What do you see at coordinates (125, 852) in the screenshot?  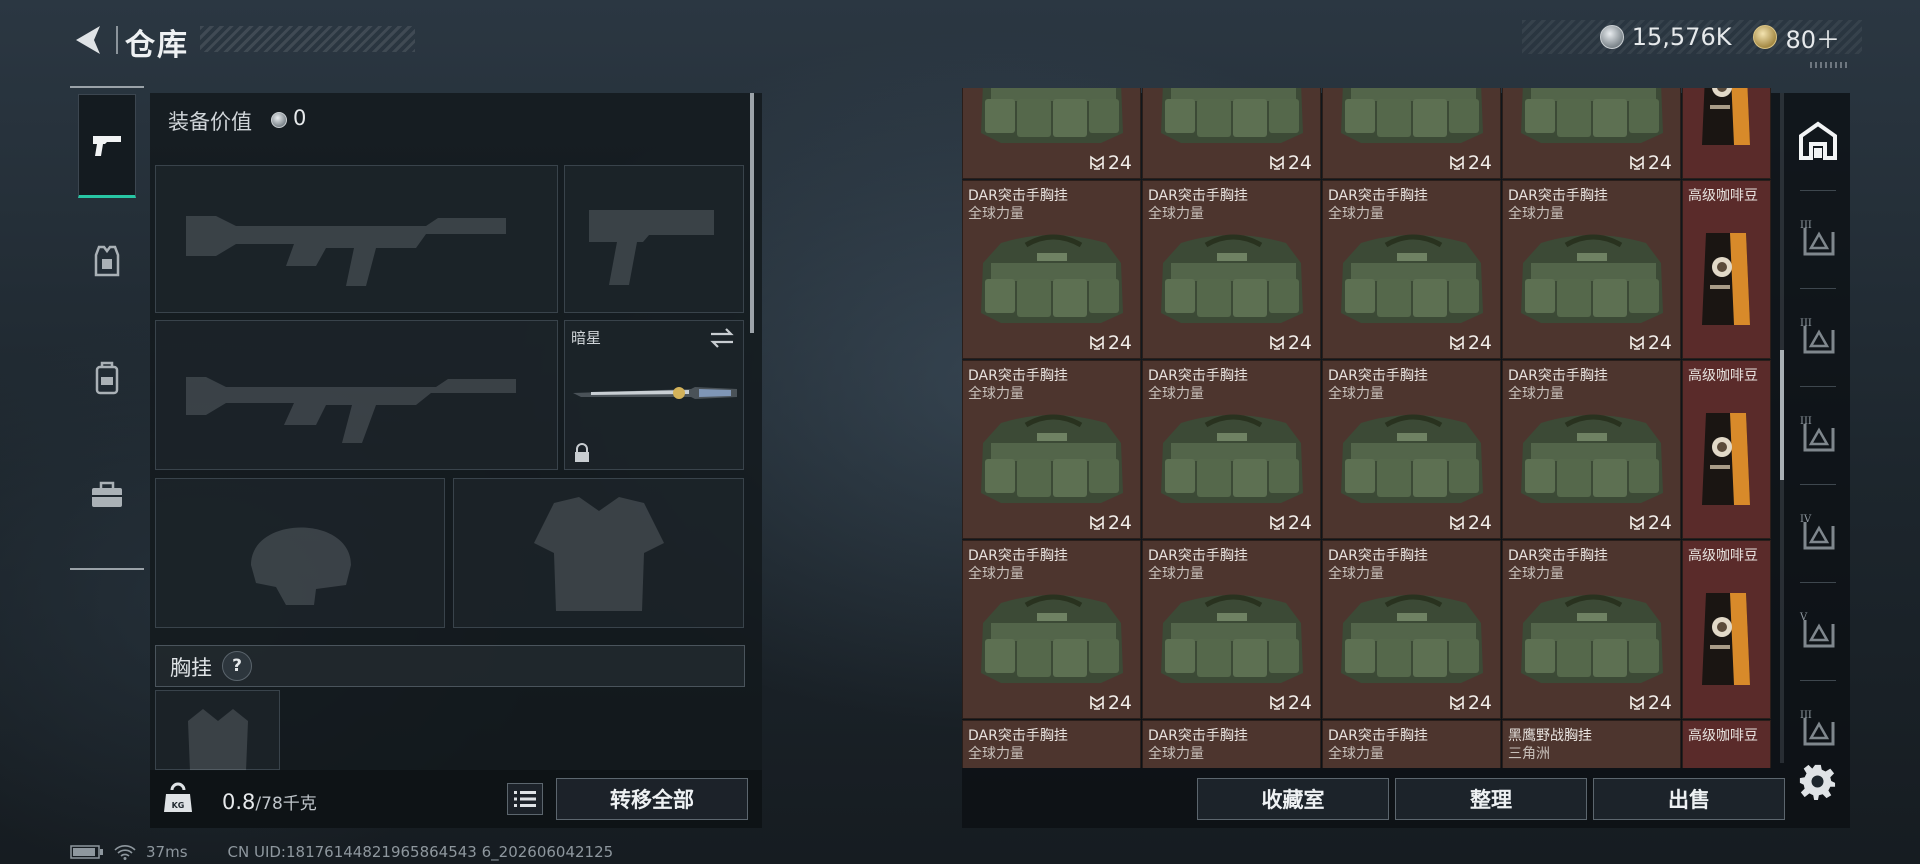 I see `wifi-icon` at bounding box center [125, 852].